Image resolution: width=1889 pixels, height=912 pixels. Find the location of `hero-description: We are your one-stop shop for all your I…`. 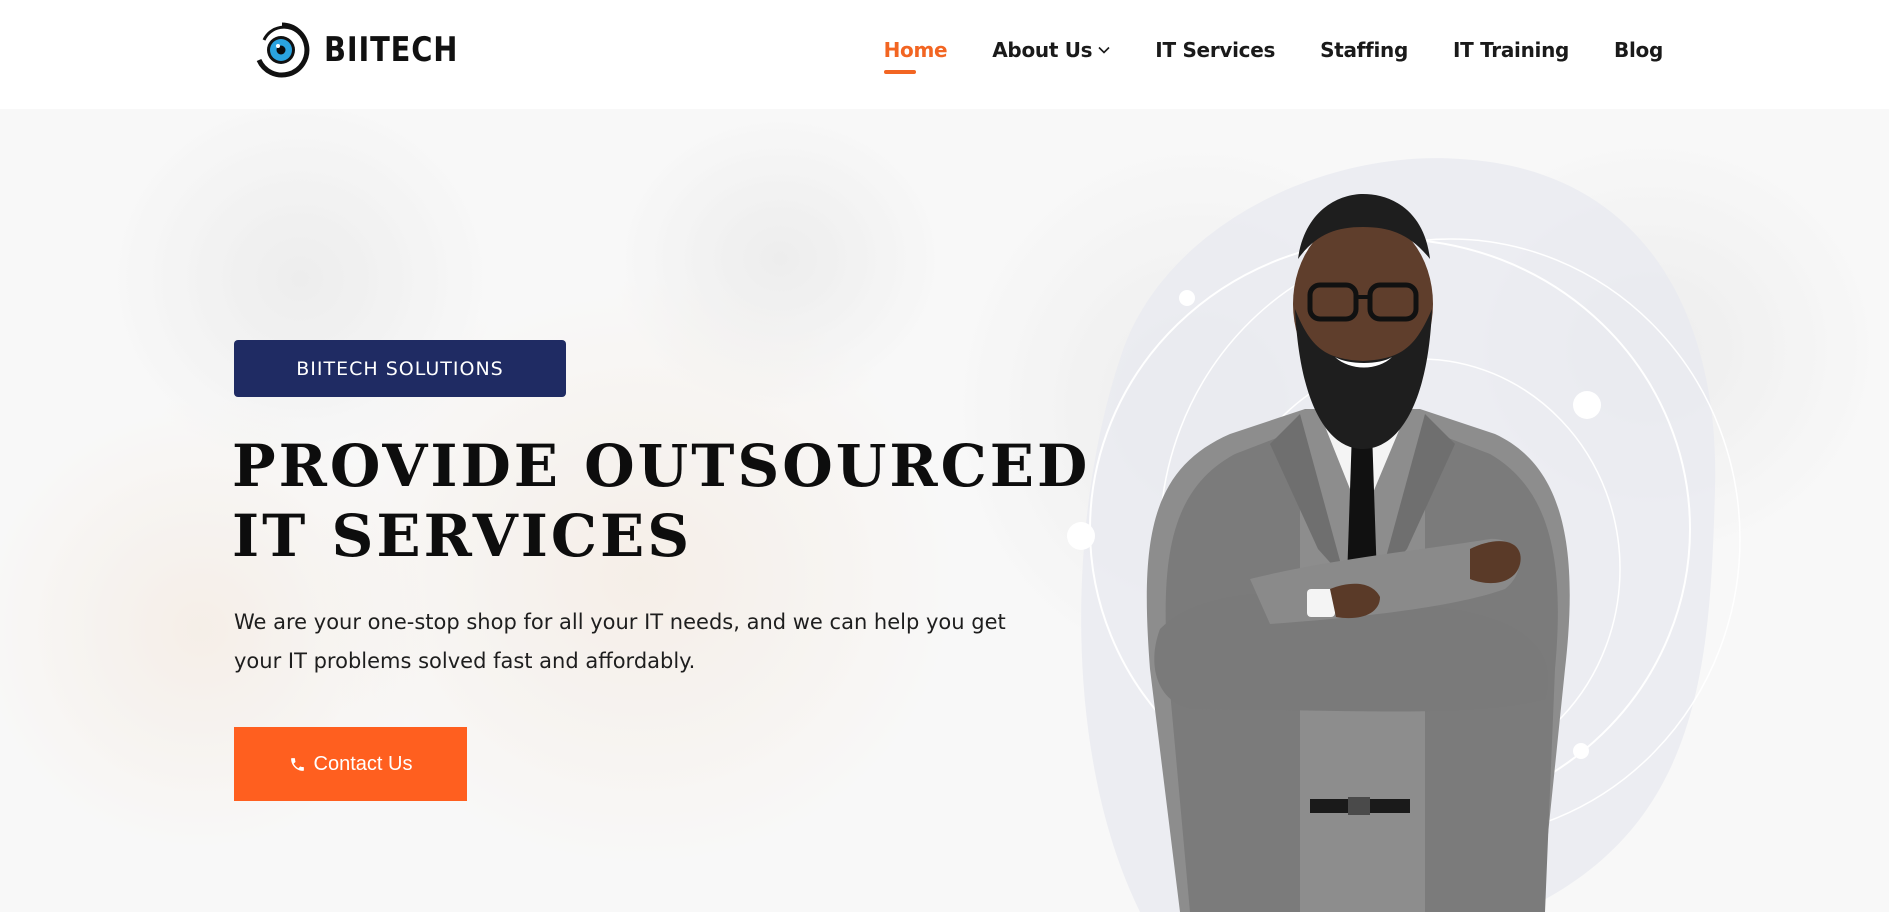

hero-description: We are your one-stop shop for all your I… is located at coordinates (620, 641).